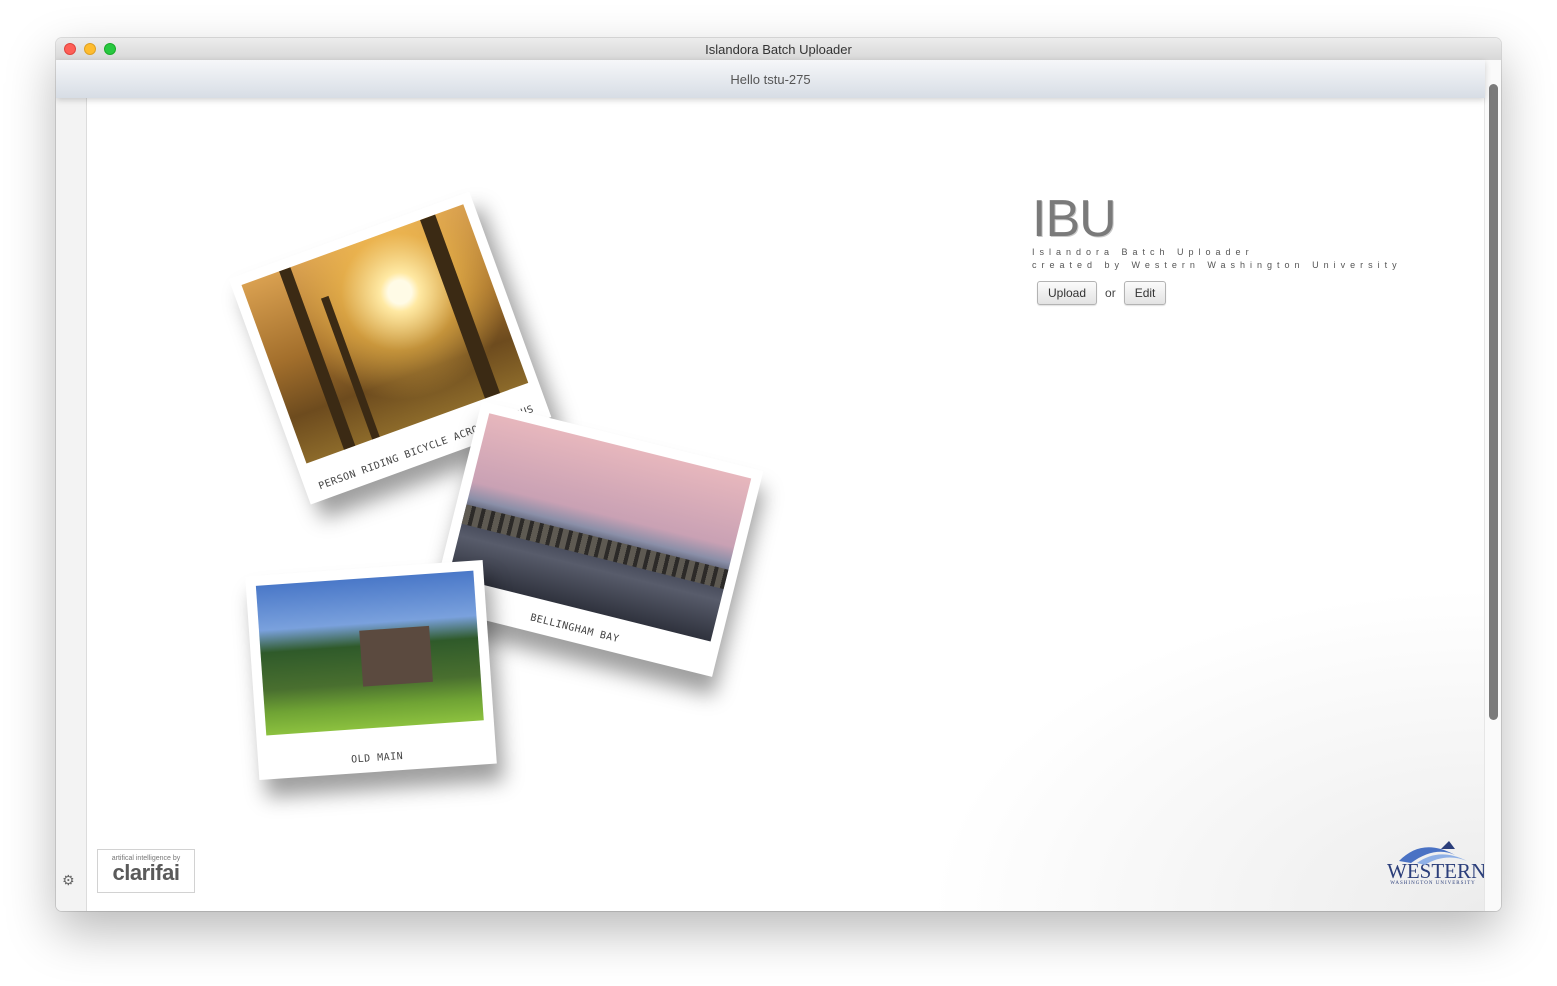  What do you see at coordinates (595, 547) in the screenshot?
I see `pier` at bounding box center [595, 547].